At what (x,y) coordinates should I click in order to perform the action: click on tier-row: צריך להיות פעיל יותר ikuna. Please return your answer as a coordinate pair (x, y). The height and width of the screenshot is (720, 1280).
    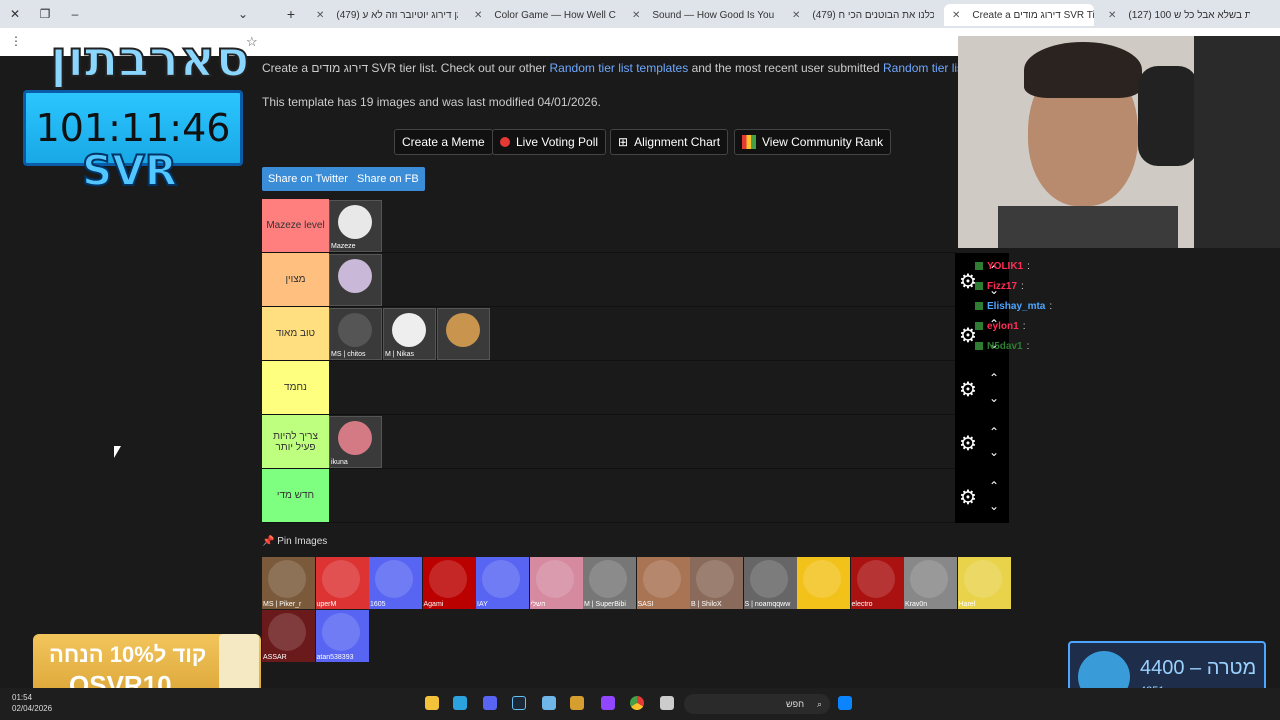
    Looking at the image, I should click on (609, 442).